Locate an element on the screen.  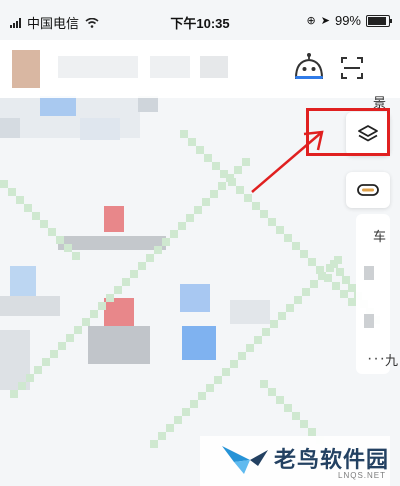
watermark-brand: 老鸟软件园 is located at coordinates (332, 459).